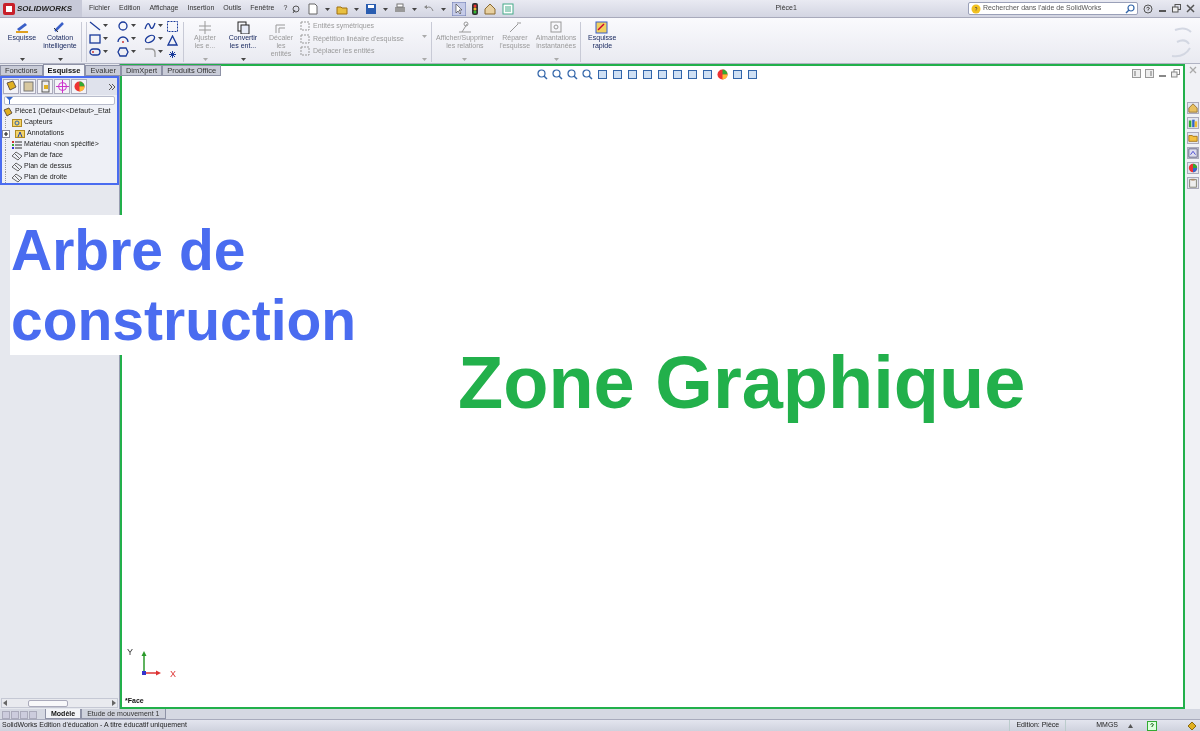 Image resolution: width=1200 pixels, height=731 pixels. I want to click on pin-icon, so click(296, 8).